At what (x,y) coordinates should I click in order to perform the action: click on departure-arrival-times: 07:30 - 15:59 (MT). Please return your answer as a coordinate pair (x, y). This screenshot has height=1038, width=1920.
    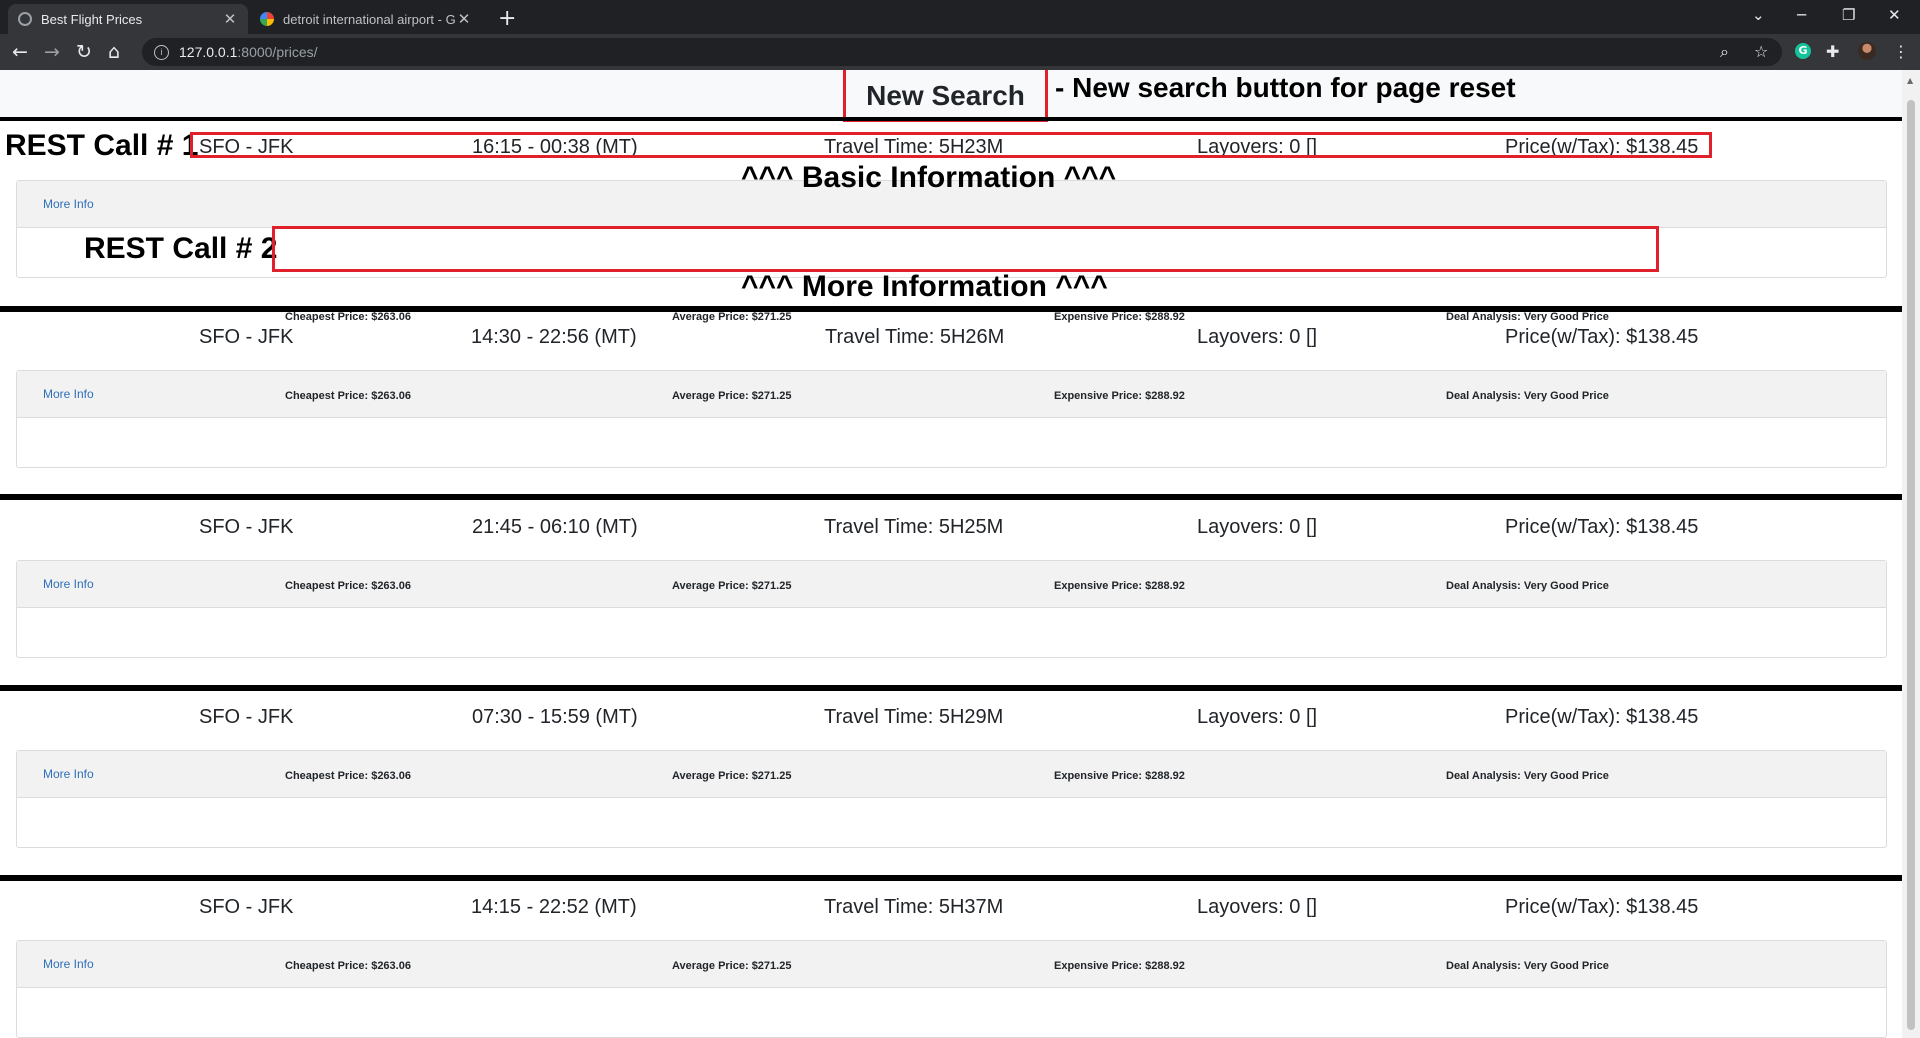
    Looking at the image, I should click on (555, 717).